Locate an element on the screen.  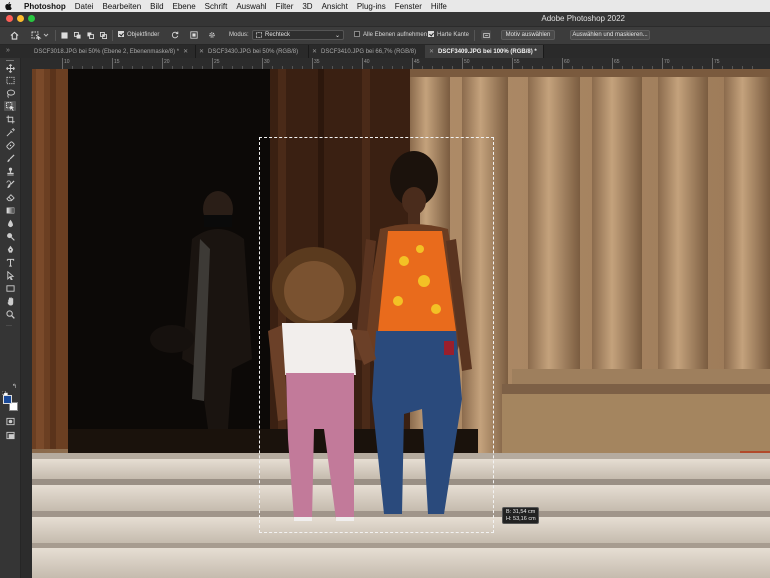
chevron-down-icon: ⌄ is located at coordinates (337, 36).